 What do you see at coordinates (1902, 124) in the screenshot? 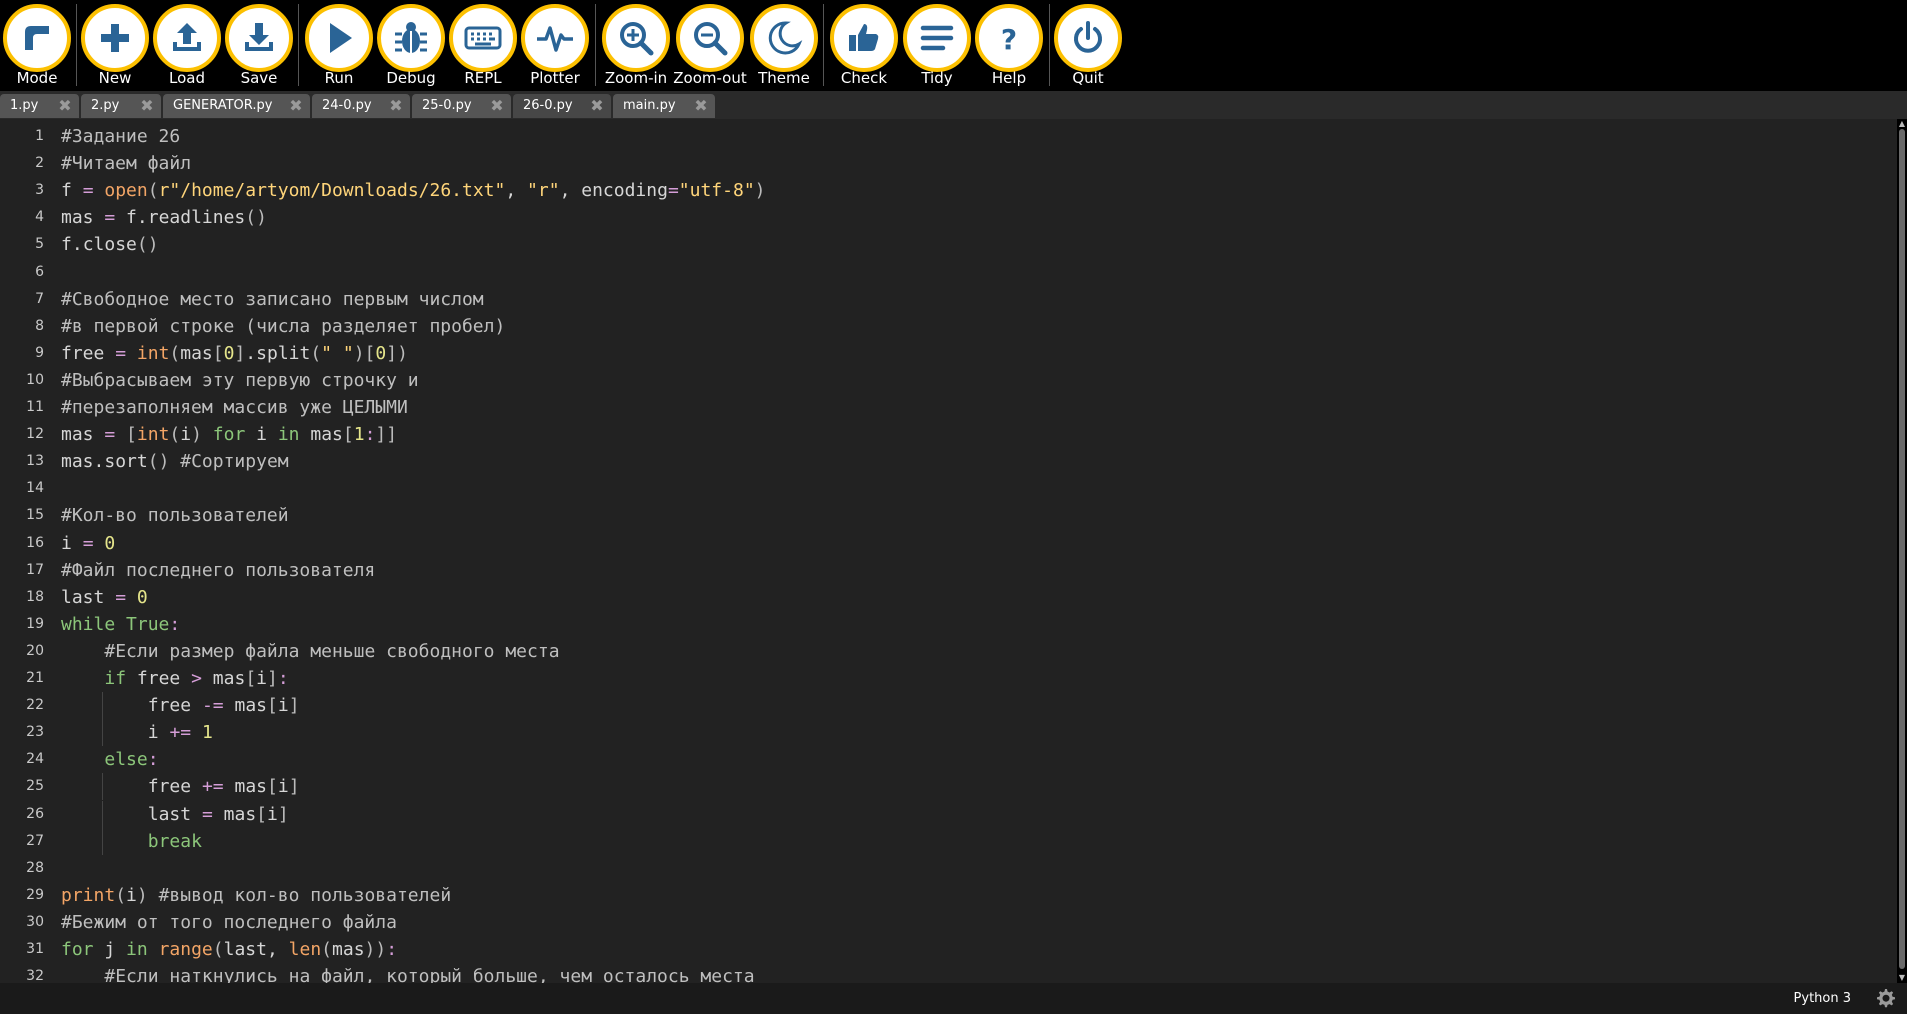
I see `scroll-up-icon: ▲` at bounding box center [1902, 124].